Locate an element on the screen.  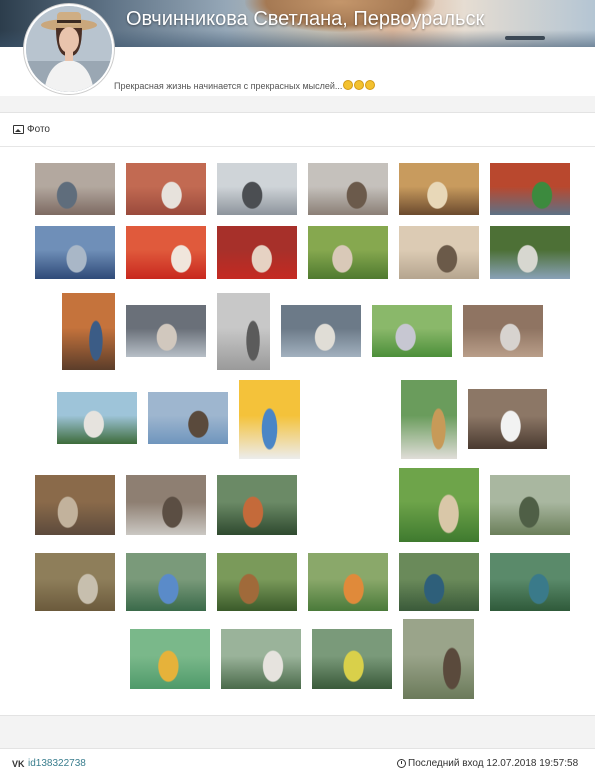
avatar is located at coordinates (69, 49).